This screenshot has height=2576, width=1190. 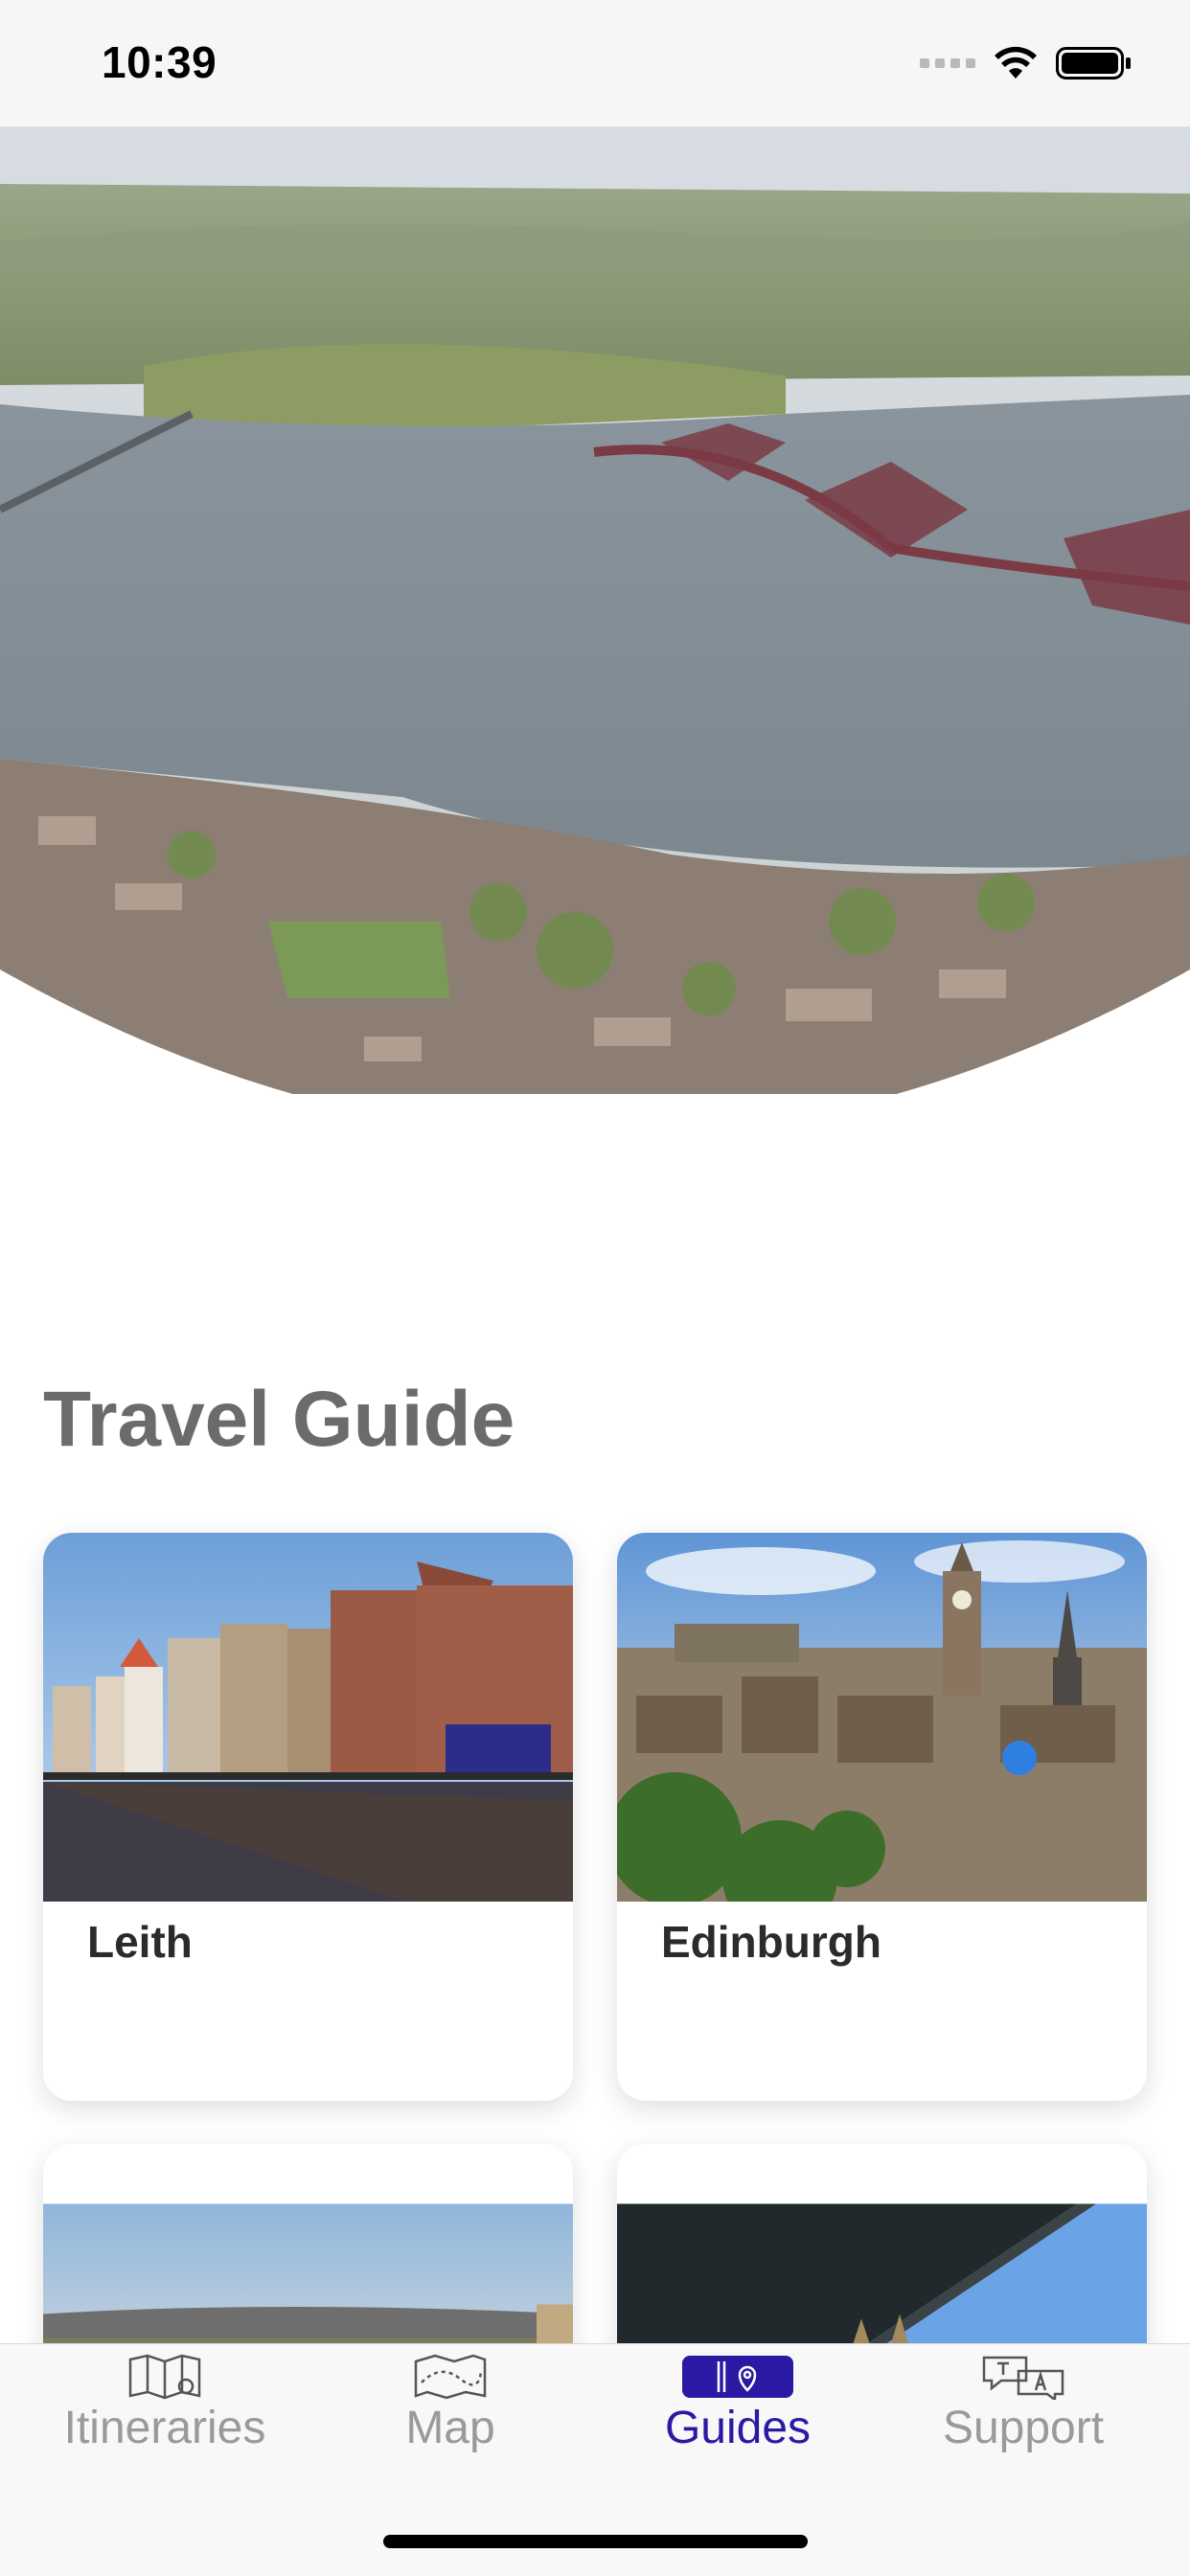 I want to click on map-itinerary-icon, so click(x=164, y=2377).